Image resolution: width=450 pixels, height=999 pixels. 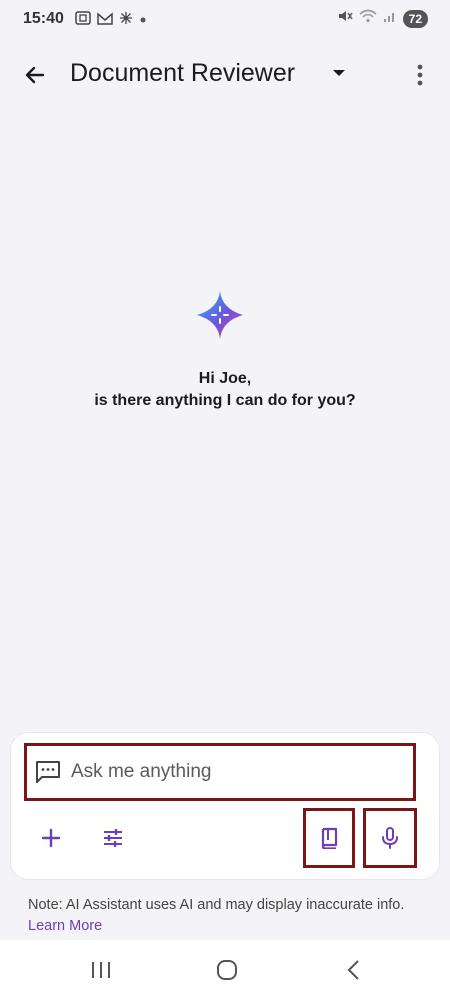 I want to click on learn-more-link: Learn More, so click(x=65, y=926).